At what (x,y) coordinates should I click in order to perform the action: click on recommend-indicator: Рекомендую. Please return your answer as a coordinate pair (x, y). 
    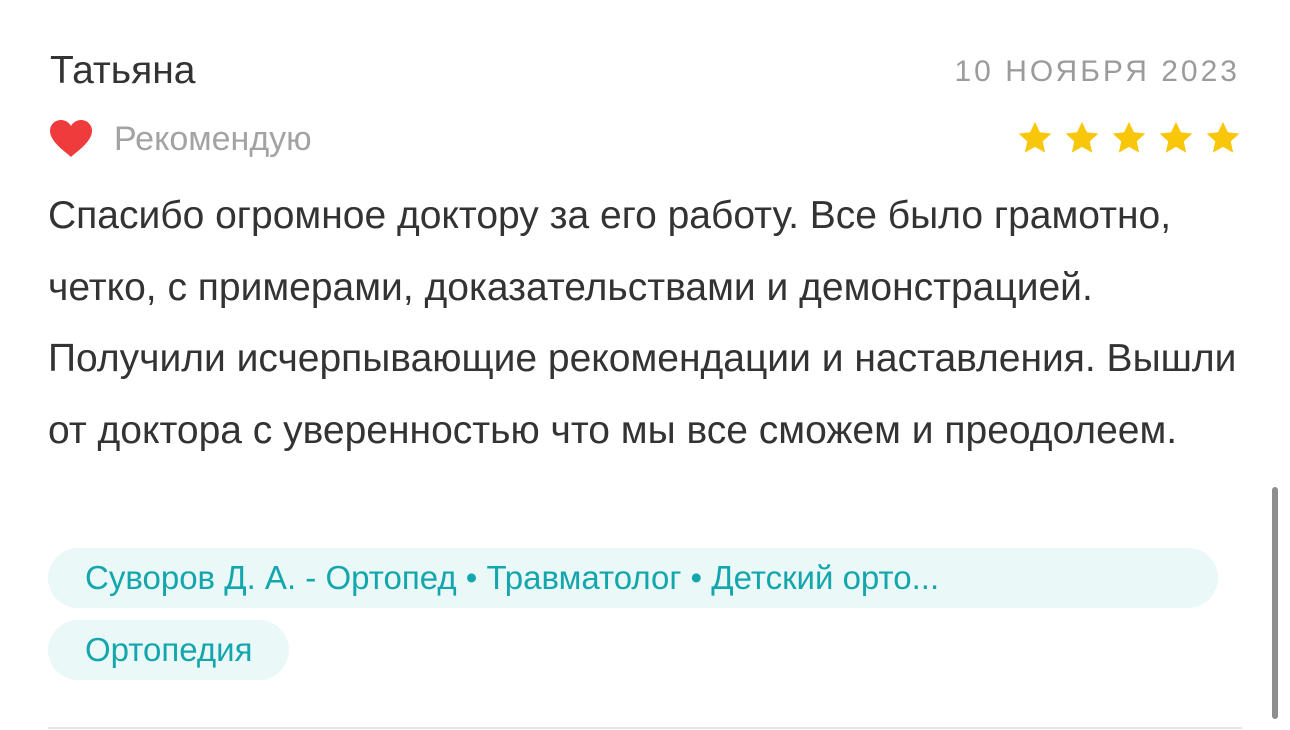
    Looking at the image, I should click on (180, 139).